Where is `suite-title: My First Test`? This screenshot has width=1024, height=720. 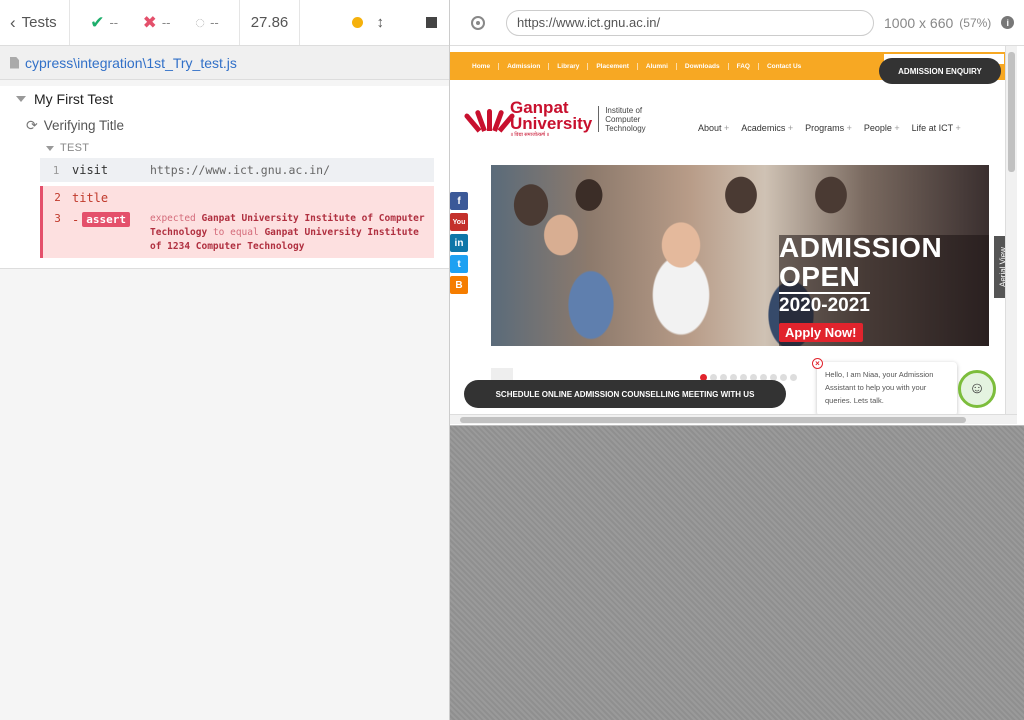
suite-title: My First Test is located at coordinates (74, 99).